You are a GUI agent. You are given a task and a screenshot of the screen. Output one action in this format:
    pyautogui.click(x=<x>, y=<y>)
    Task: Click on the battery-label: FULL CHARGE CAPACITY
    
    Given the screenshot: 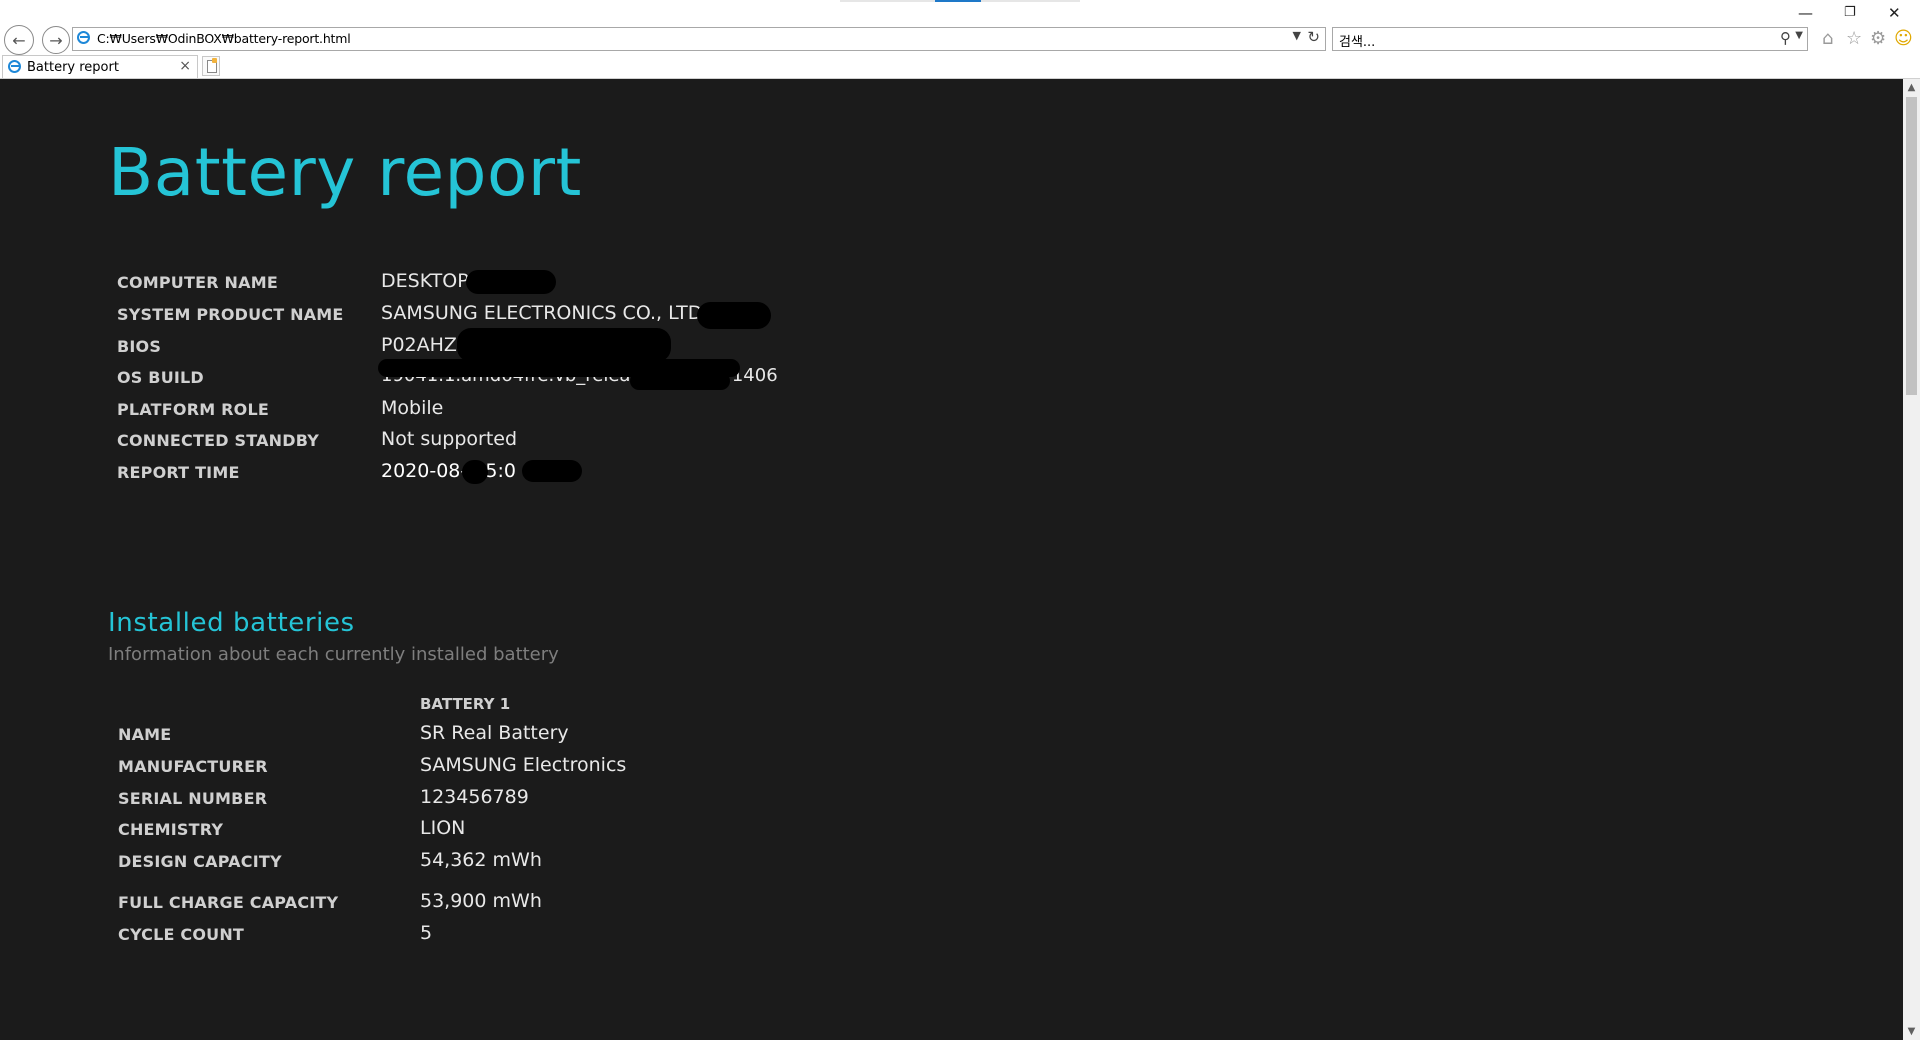 What is the action you would take?
    pyautogui.click(x=228, y=902)
    